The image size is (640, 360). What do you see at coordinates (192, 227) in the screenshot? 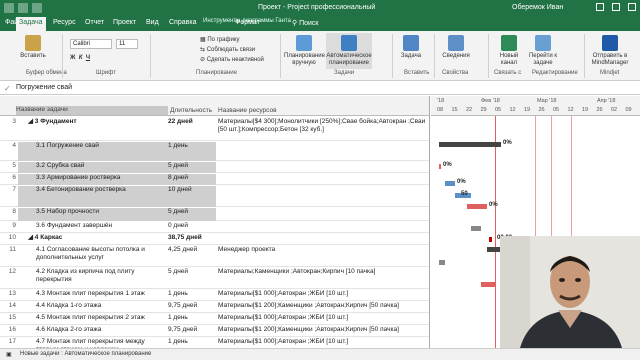
I see `duration-cell: 0 дней` at bounding box center [192, 227].